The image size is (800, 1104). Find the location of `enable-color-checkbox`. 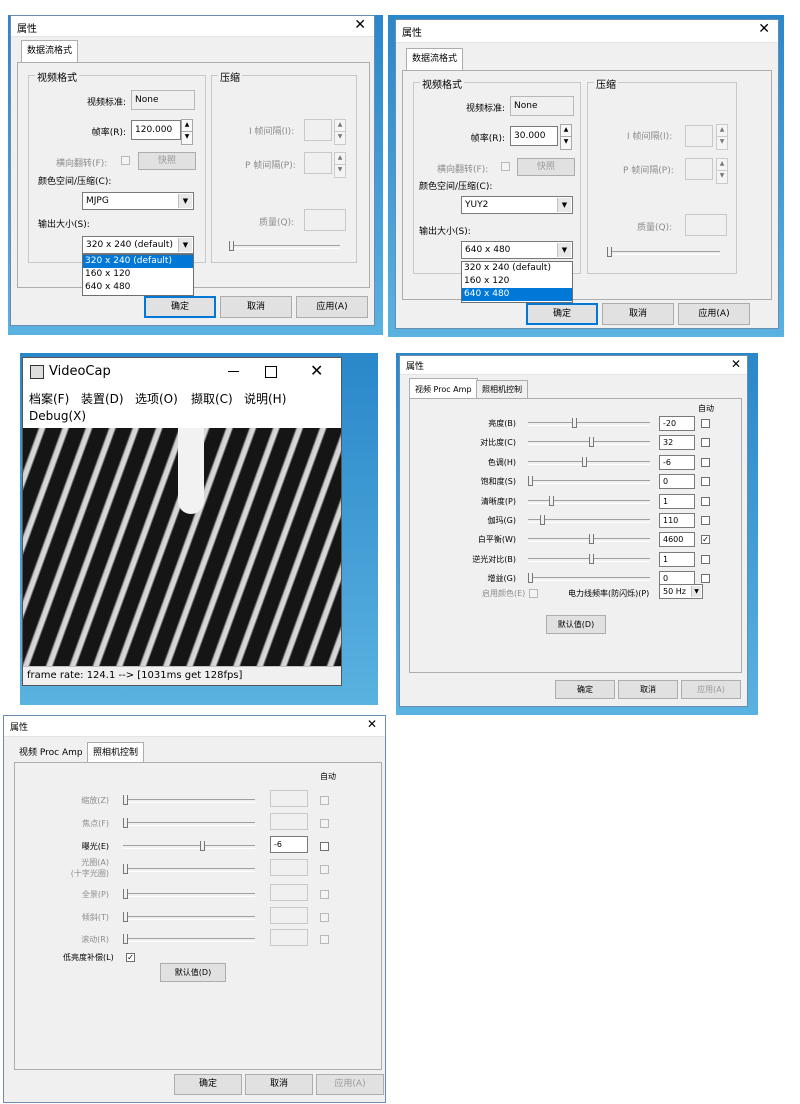

enable-color-checkbox is located at coordinates (533, 593).